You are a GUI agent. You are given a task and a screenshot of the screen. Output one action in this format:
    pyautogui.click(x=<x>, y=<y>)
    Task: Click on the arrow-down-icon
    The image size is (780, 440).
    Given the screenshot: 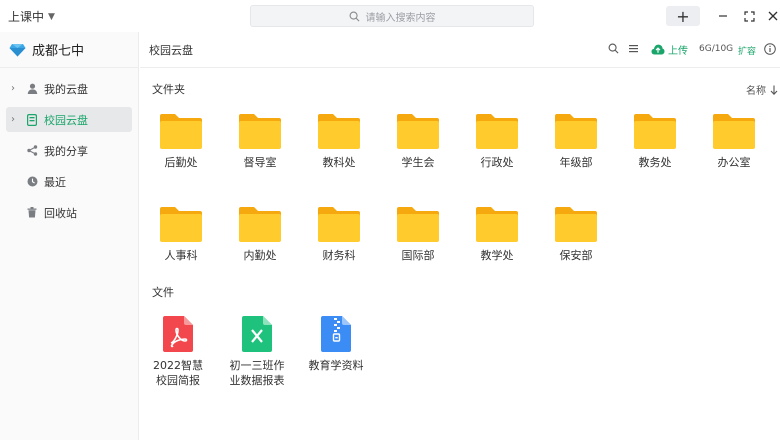 What is the action you would take?
    pyautogui.click(x=774, y=90)
    